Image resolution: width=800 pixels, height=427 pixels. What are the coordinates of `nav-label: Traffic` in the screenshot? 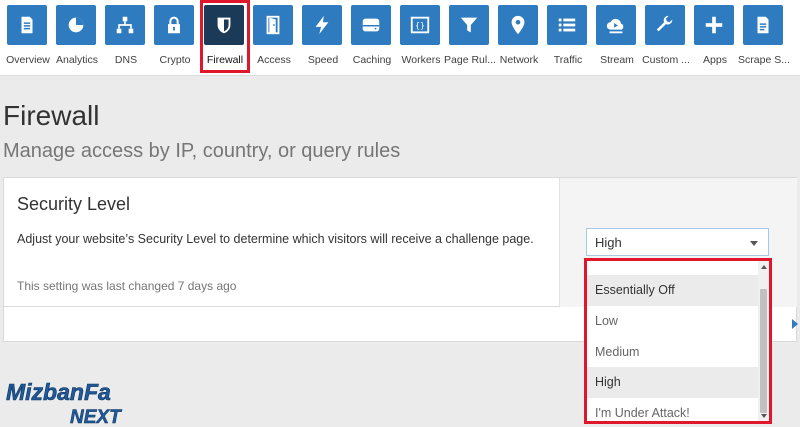 It's located at (568, 60).